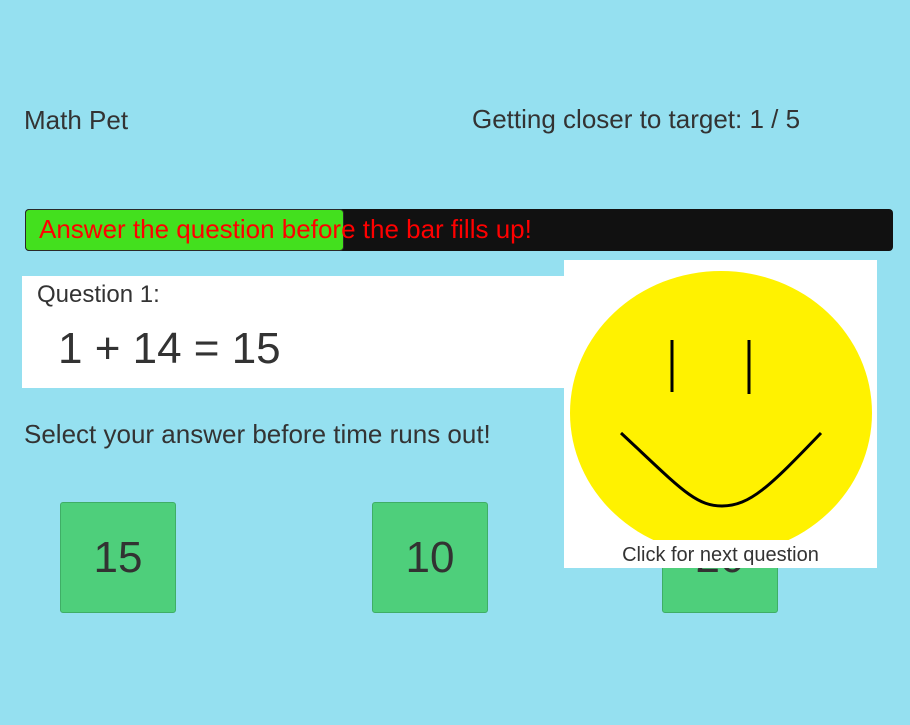 The height and width of the screenshot is (725, 910). I want to click on question-expression: 1 + 14 = 15, so click(169, 348).